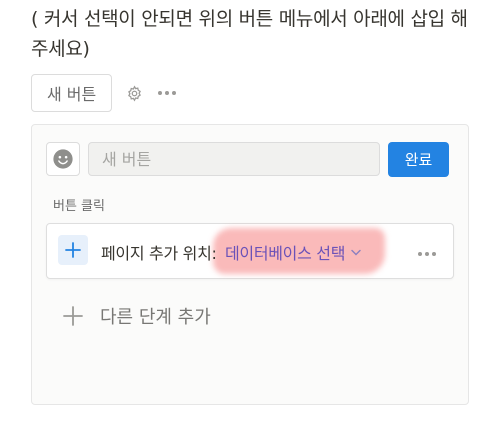  Describe the element at coordinates (159, 253) in the screenshot. I see `step-action-text: 페이지 추가 위치:` at that location.